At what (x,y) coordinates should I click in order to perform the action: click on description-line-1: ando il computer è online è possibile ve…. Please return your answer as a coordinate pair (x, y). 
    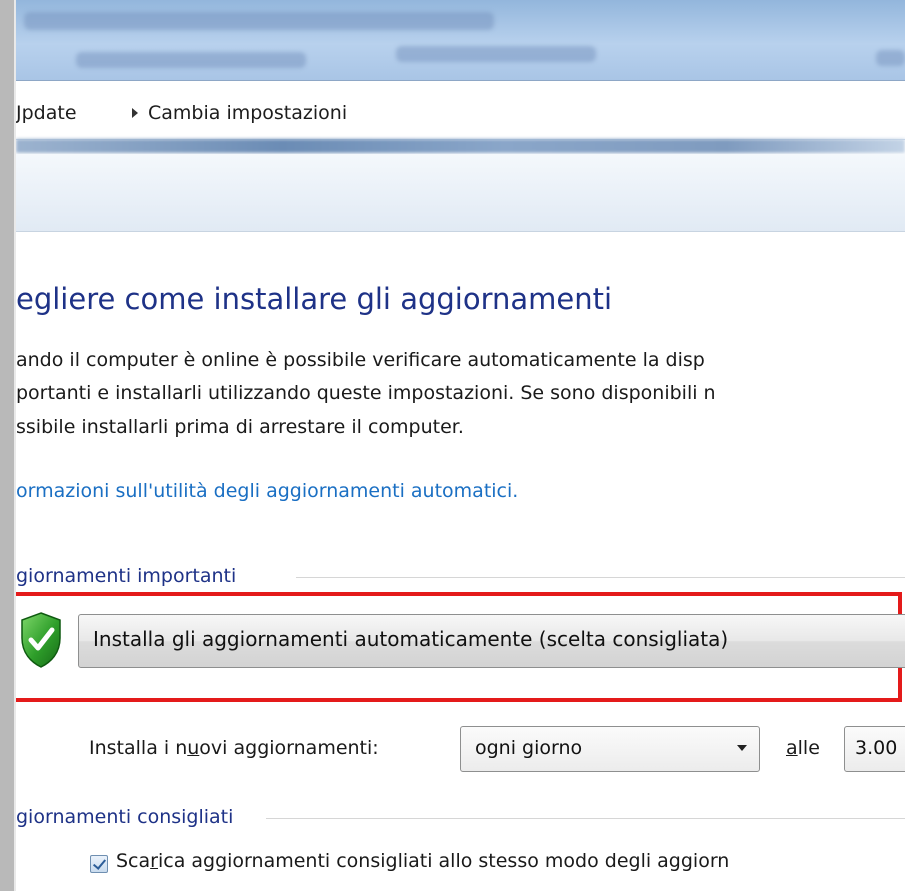
    Looking at the image, I should click on (360, 360).